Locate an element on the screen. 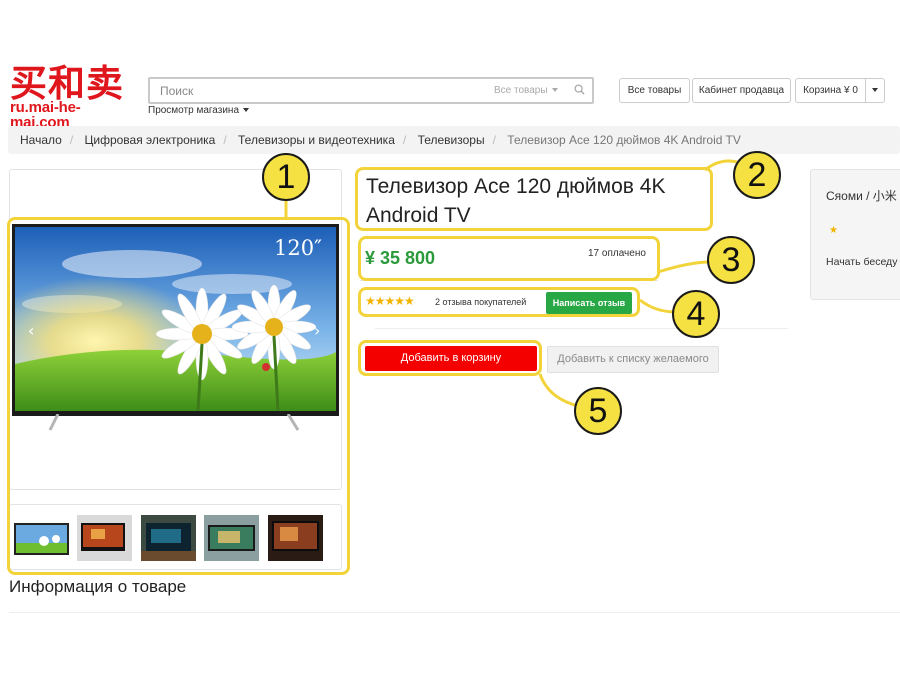 This screenshot has height=685, width=900. screen-size-label: 120″ is located at coordinates (298, 248).